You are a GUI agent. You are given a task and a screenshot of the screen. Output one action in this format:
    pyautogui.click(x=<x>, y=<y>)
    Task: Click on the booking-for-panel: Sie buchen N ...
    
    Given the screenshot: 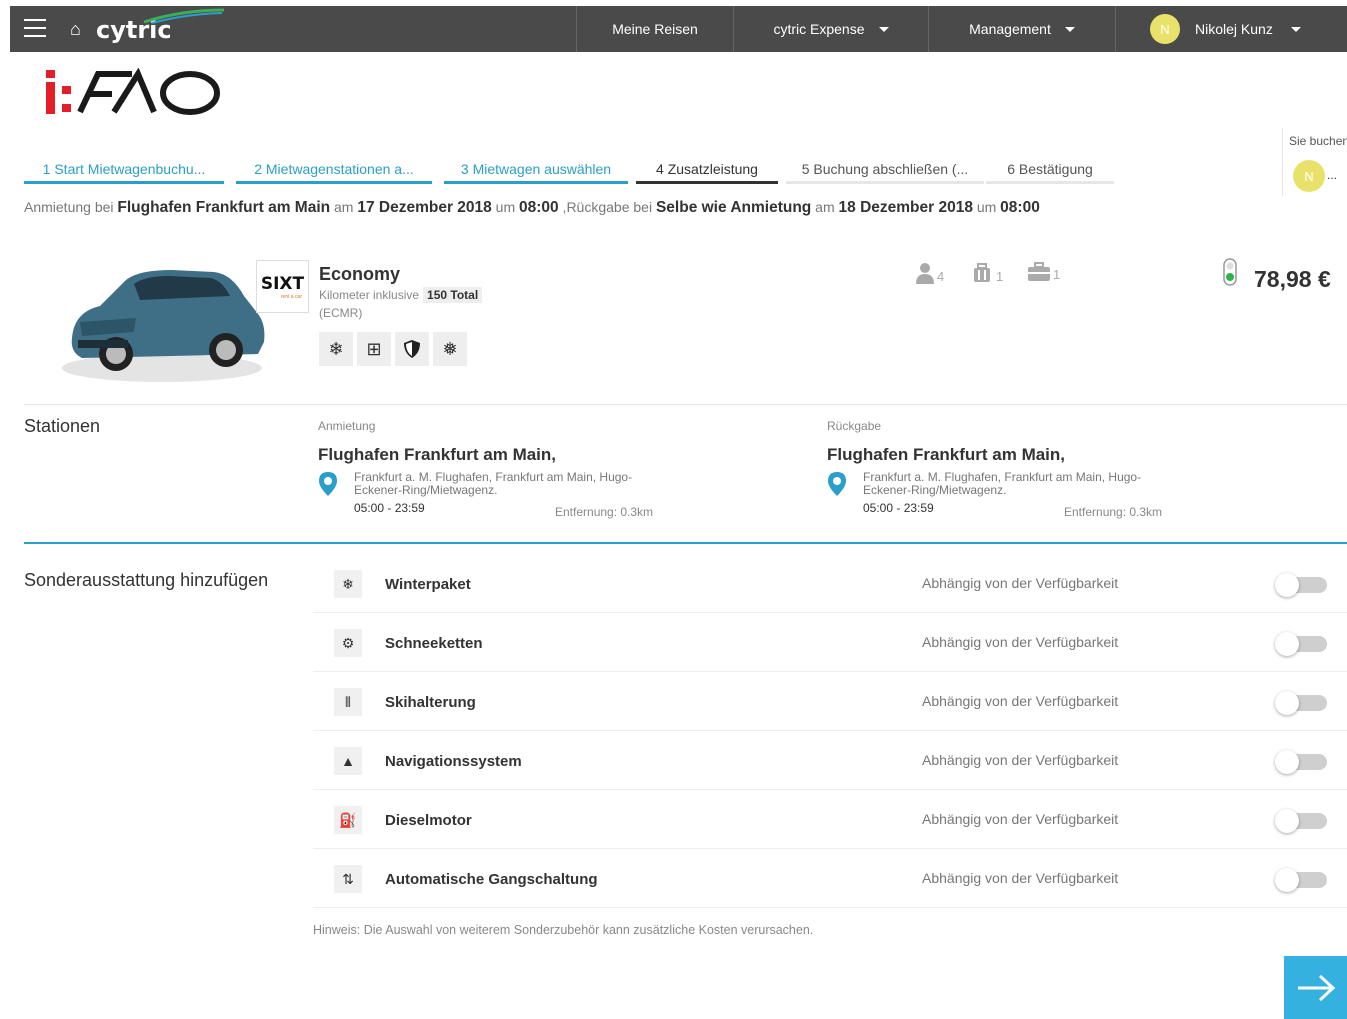 What is the action you would take?
    pyautogui.click(x=1314, y=162)
    